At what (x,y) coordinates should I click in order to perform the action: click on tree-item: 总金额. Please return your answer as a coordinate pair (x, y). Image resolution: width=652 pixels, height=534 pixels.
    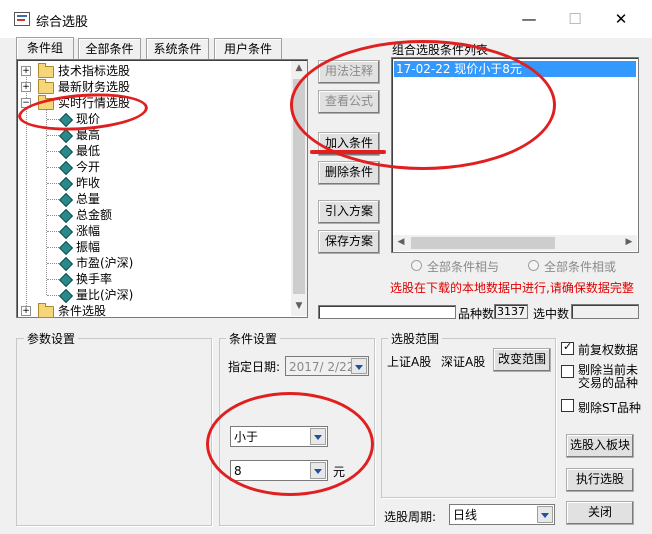
    Looking at the image, I should click on (147, 215).